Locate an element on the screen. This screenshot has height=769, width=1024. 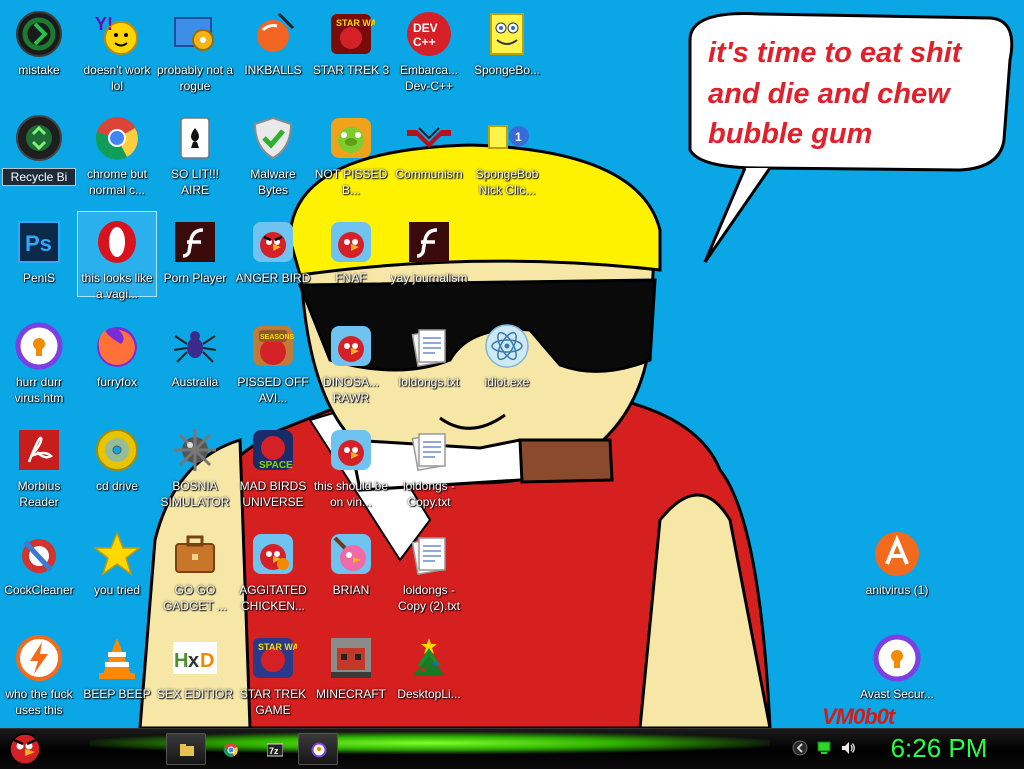
desktop-icon-minecraft: MINECRAFT is located at coordinates (351, 678).